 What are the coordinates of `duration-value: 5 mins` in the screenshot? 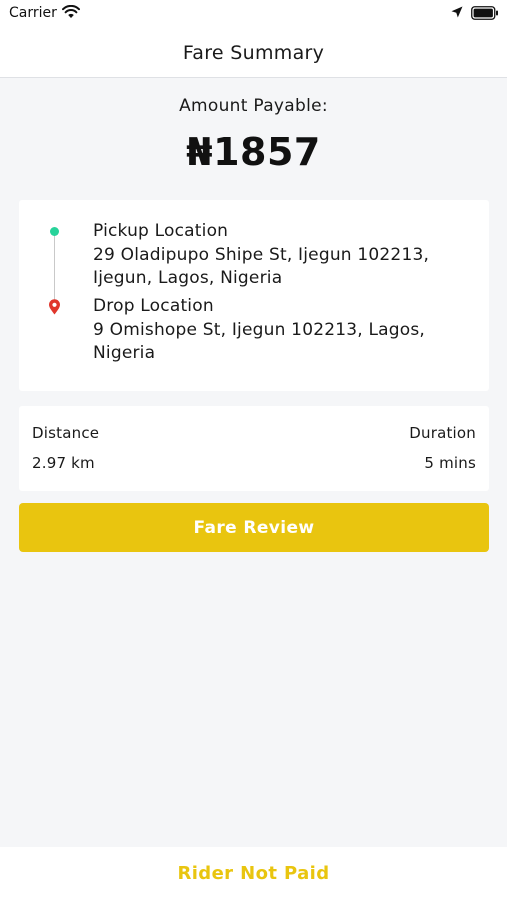 It's located at (450, 463).